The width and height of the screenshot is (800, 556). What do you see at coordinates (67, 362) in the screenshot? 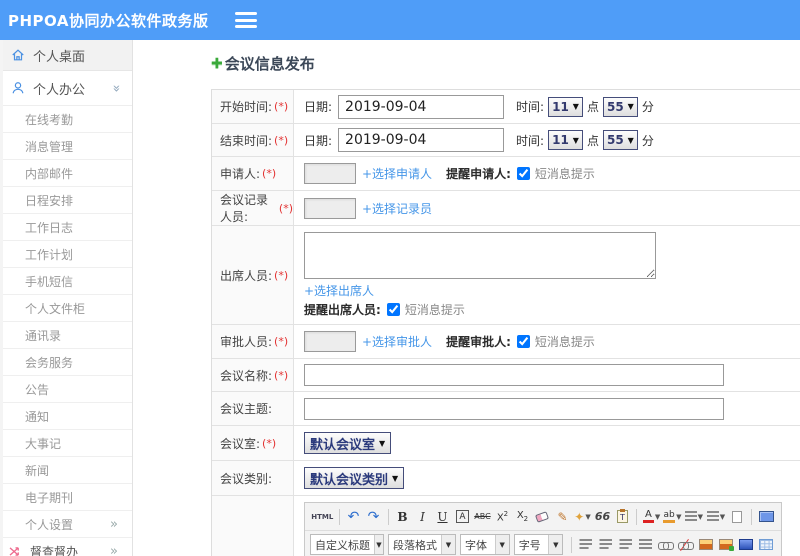
I see `sidebar-item-meeting-service: 会务服务` at bounding box center [67, 362].